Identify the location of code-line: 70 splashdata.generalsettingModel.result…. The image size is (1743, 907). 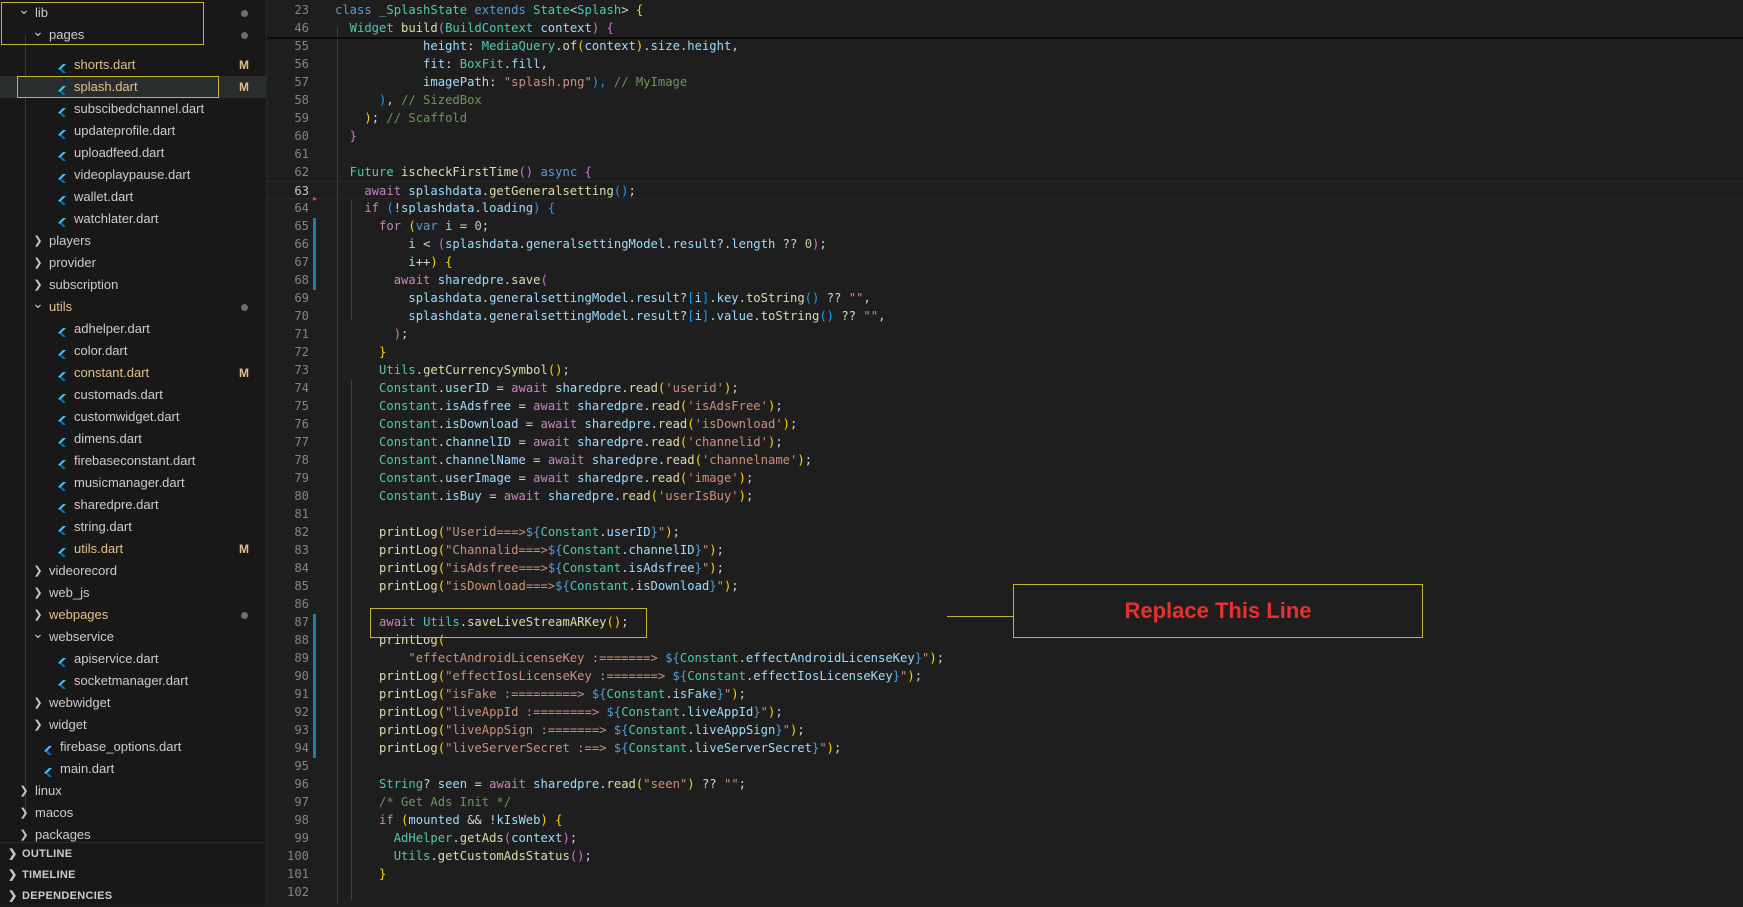
(1005, 316).